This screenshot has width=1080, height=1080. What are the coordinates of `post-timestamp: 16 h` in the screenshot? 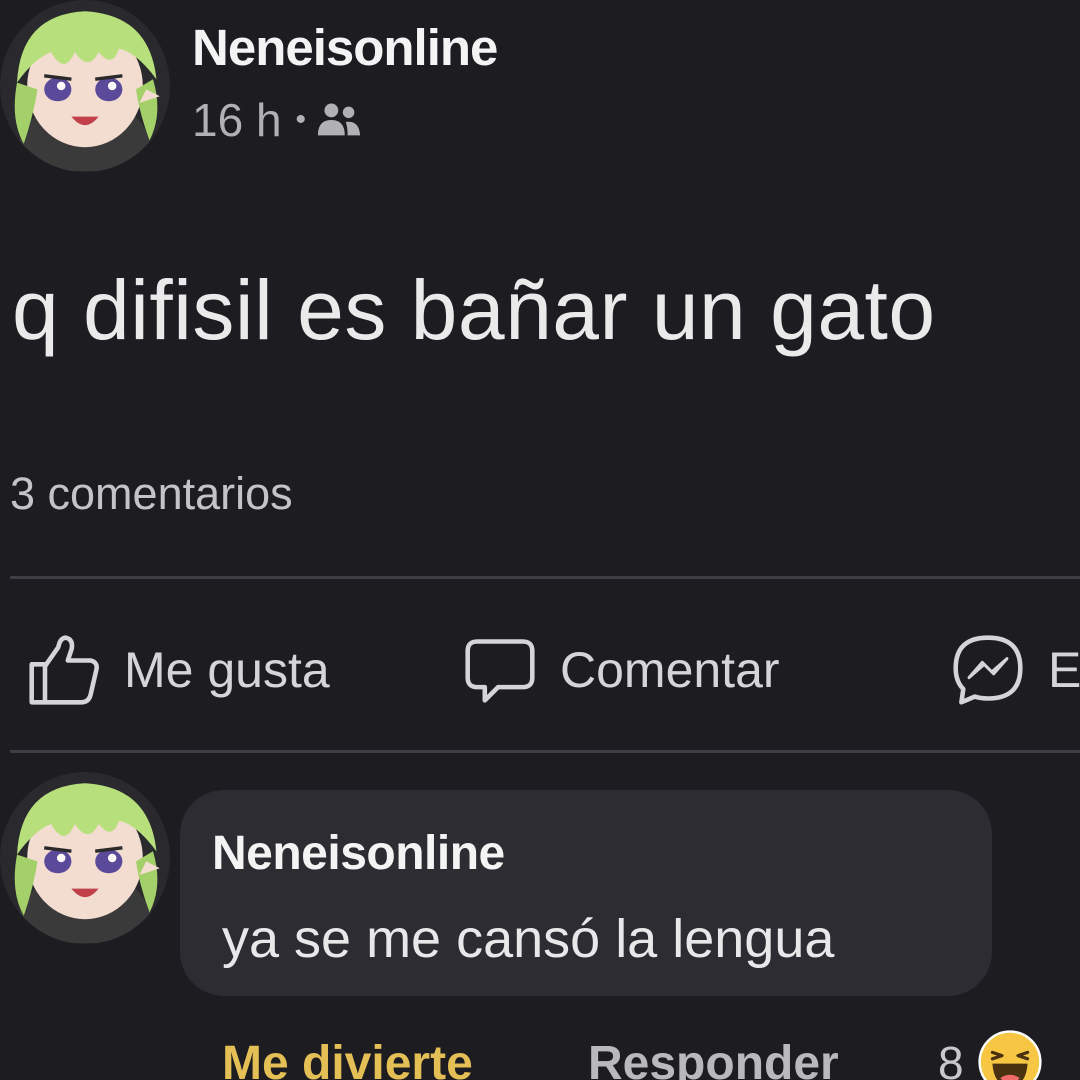 It's located at (237, 120).